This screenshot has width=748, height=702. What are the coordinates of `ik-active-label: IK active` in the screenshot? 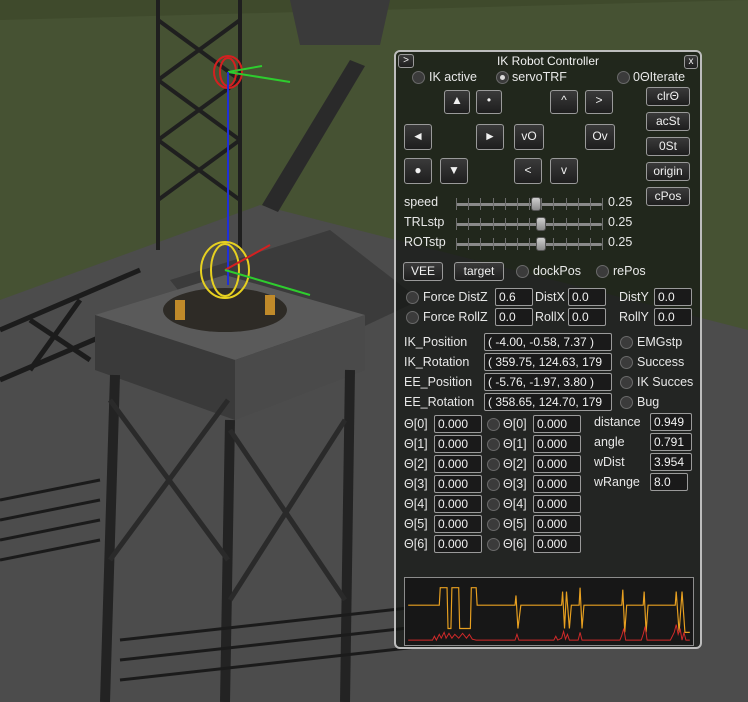 It's located at (453, 77).